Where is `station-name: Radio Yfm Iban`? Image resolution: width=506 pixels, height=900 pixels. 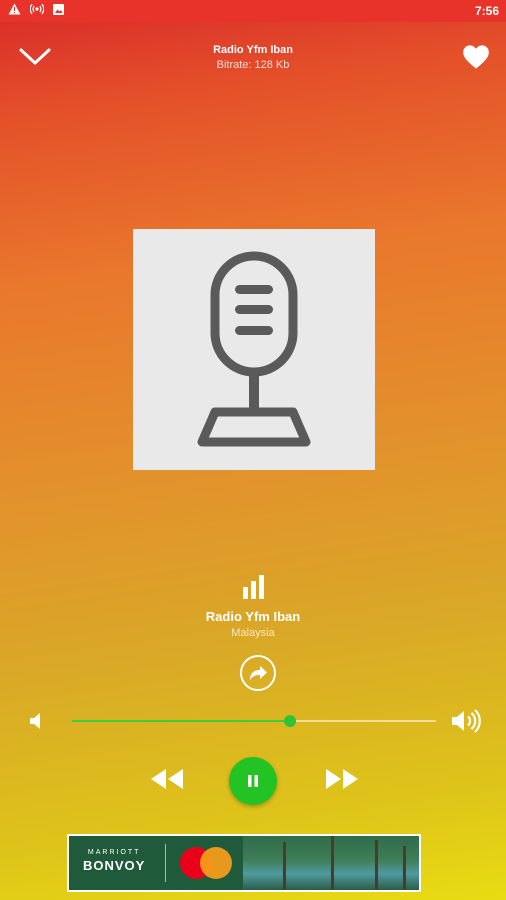
station-name: Radio Yfm Iban is located at coordinates (253, 616).